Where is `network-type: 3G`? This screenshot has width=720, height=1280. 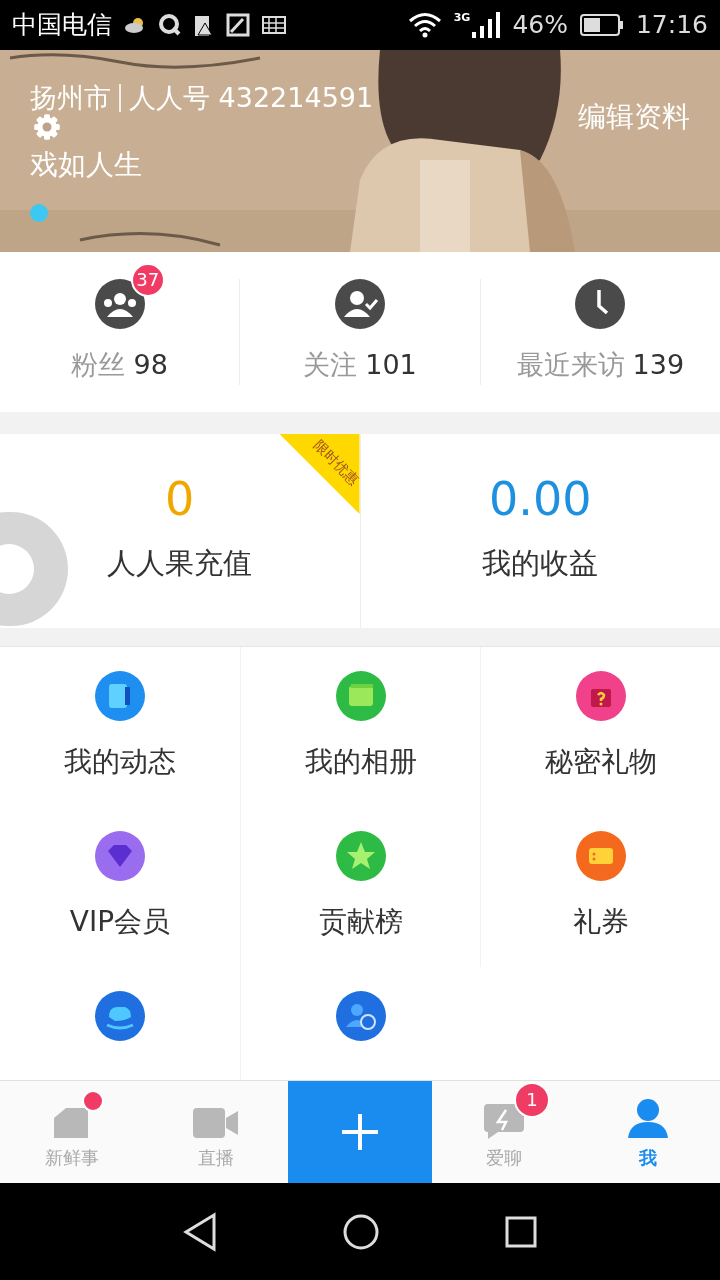
network-type: 3G is located at coordinates (462, 17).